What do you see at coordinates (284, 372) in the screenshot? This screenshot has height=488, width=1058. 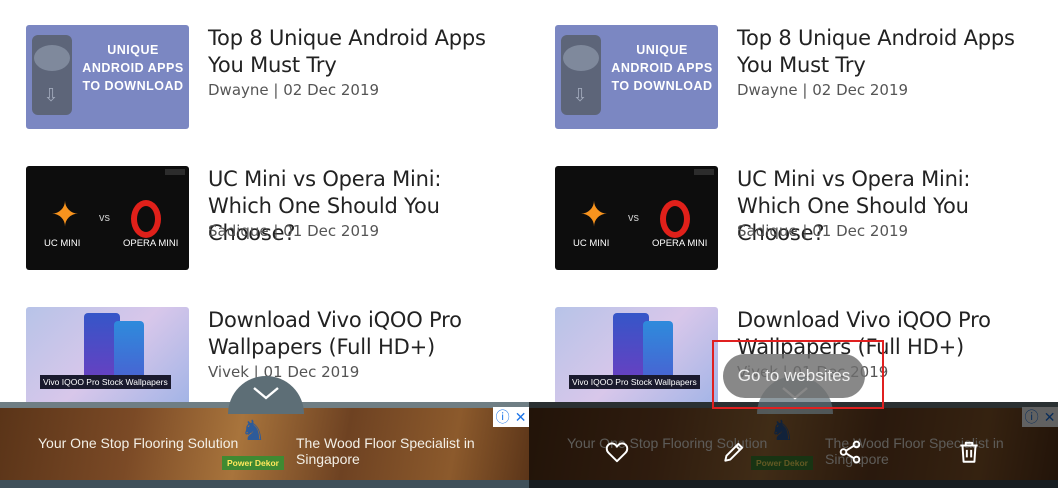 I see `article-meta: Vivek | 01 Dec 2019` at bounding box center [284, 372].